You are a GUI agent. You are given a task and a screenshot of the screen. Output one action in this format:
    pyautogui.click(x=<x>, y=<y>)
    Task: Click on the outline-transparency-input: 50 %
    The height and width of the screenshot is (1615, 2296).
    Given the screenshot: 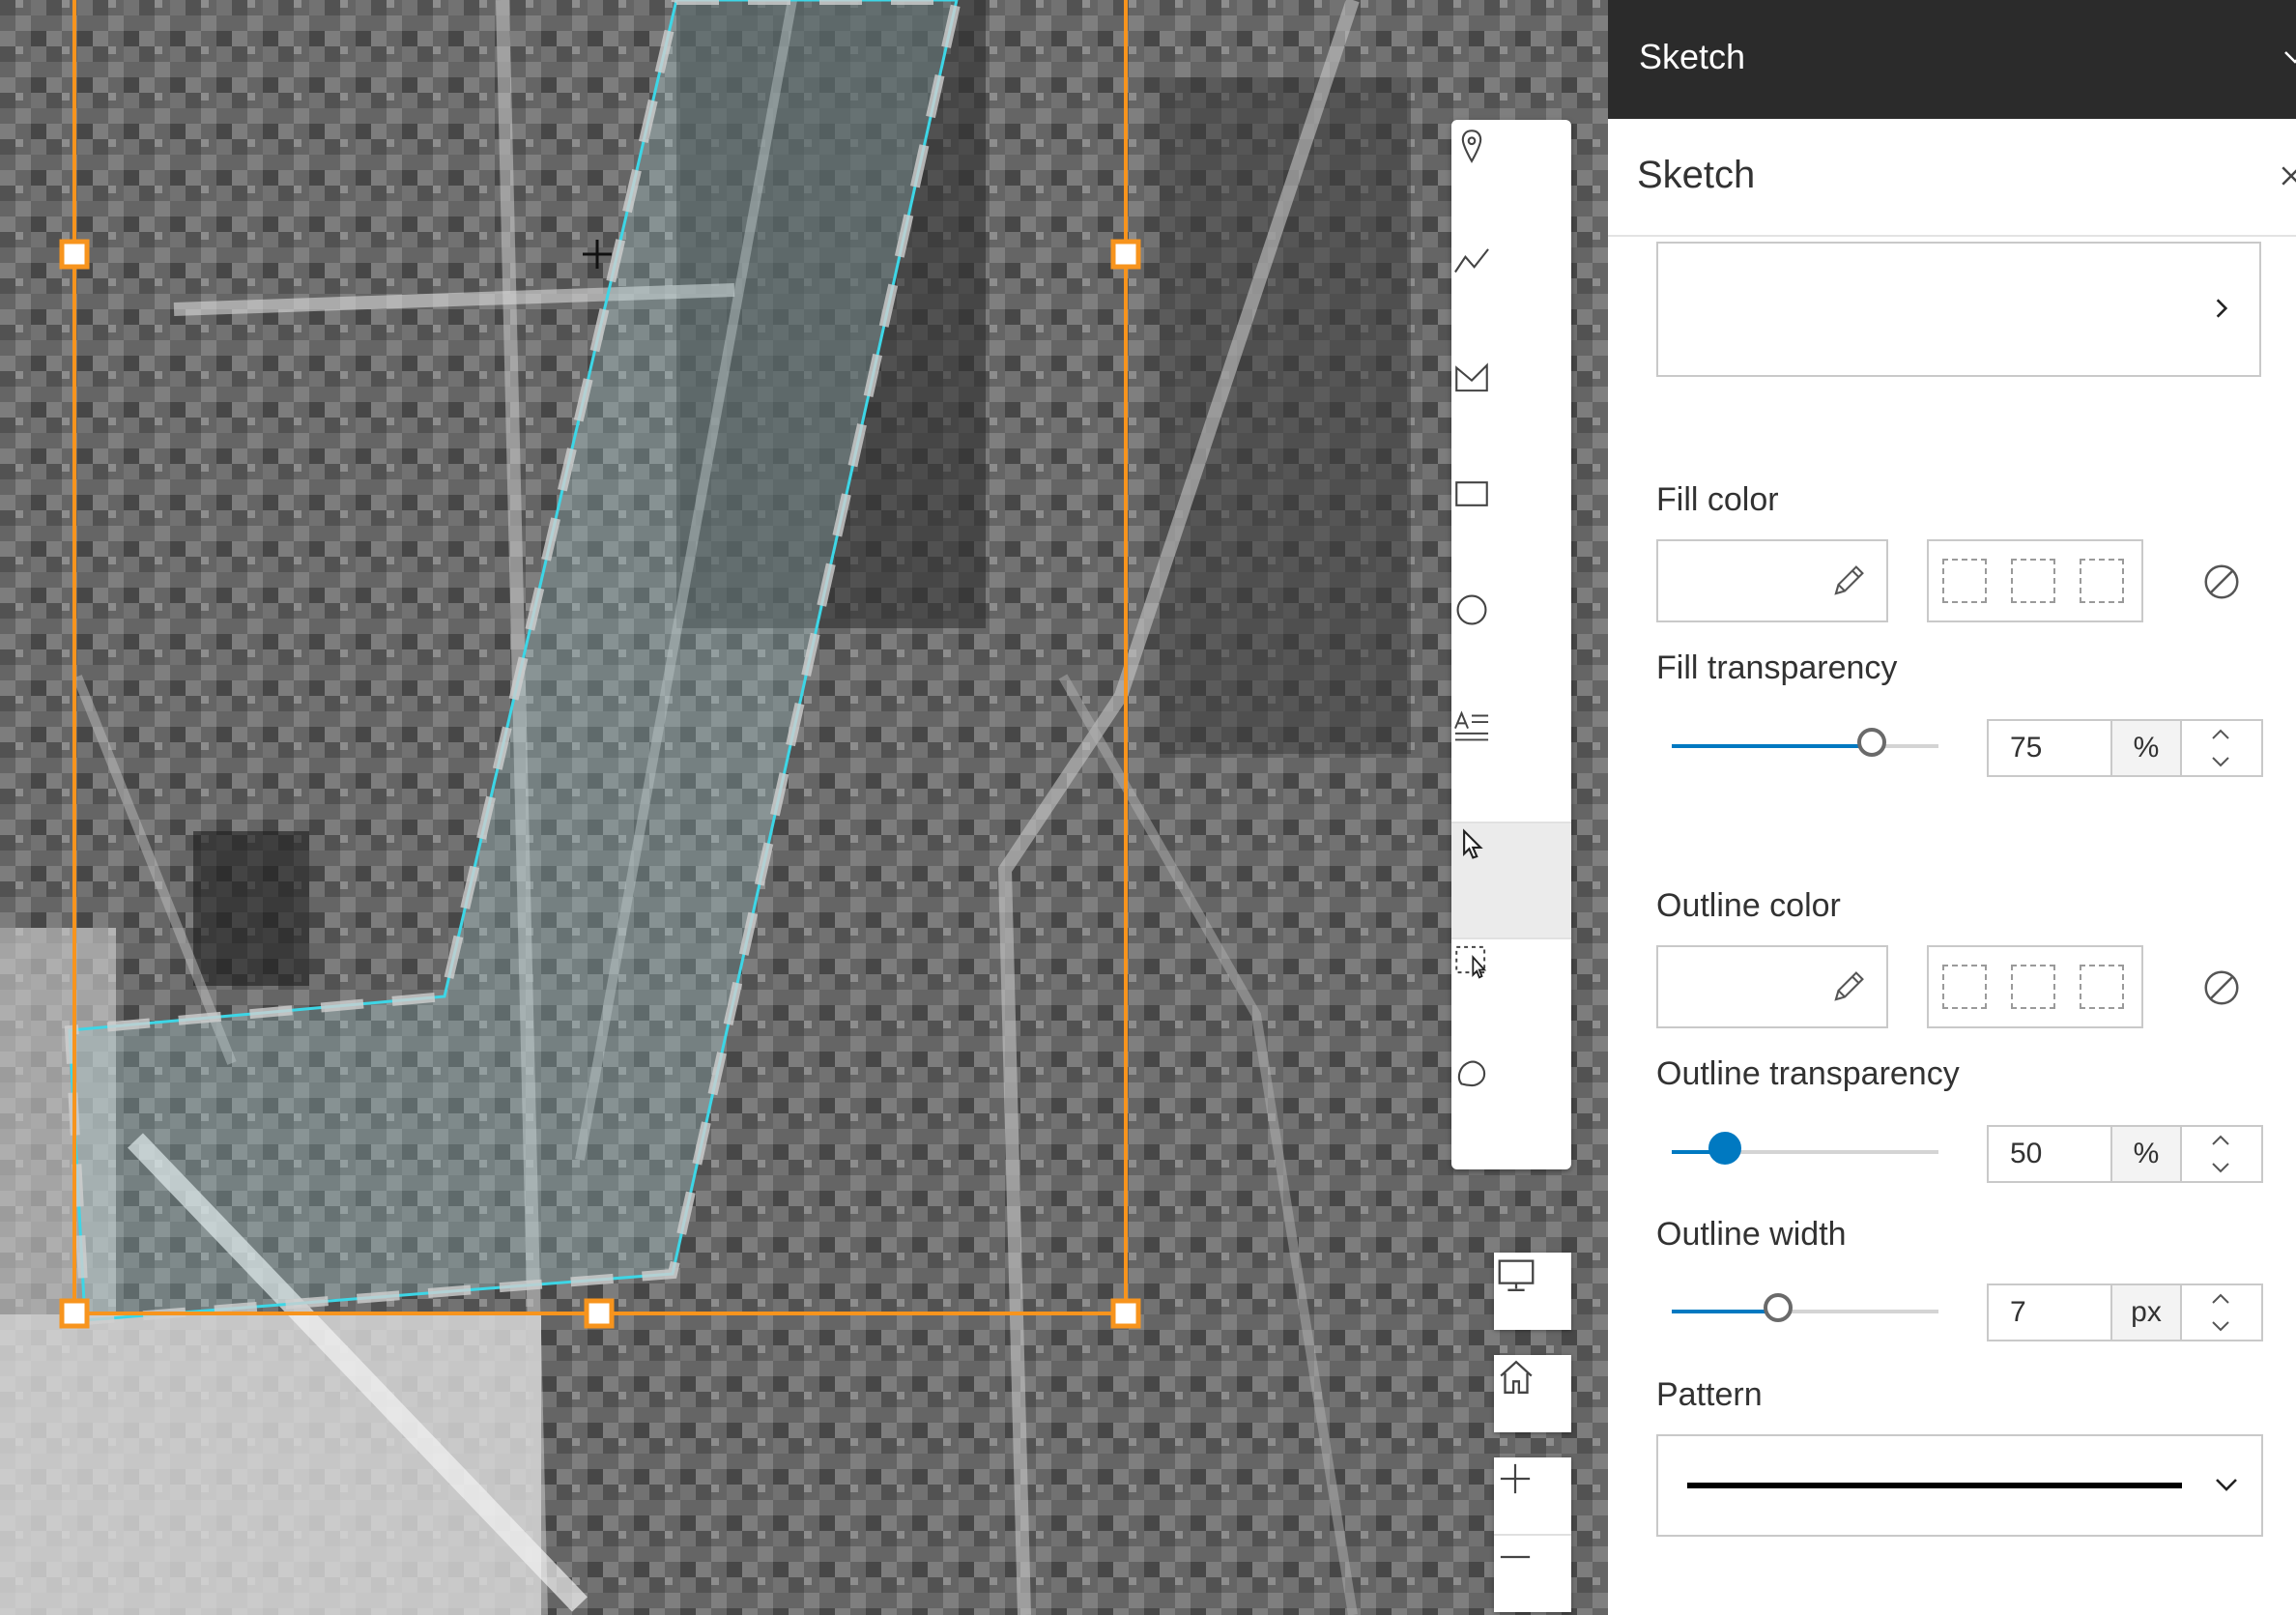 What is the action you would take?
    pyautogui.click(x=2125, y=1154)
    